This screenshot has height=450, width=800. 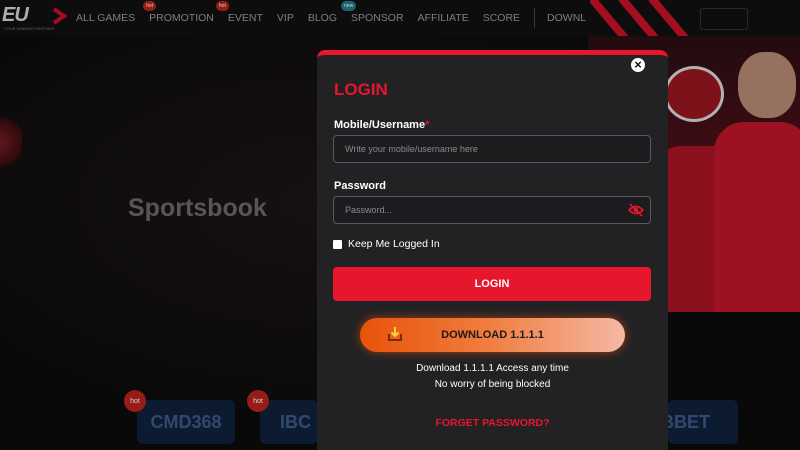 I want to click on login-button: LOGIN, so click(x=492, y=284).